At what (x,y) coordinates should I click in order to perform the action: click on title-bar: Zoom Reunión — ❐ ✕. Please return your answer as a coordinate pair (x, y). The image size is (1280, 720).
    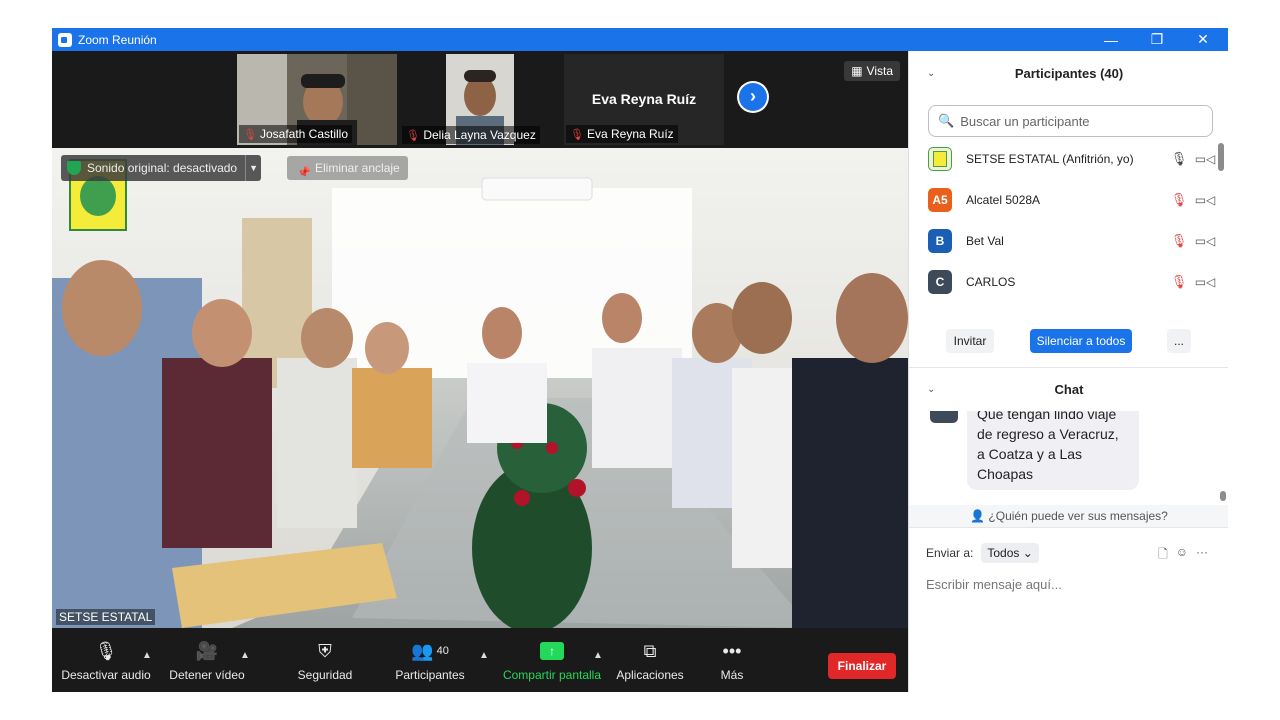
    Looking at the image, I should click on (640, 39).